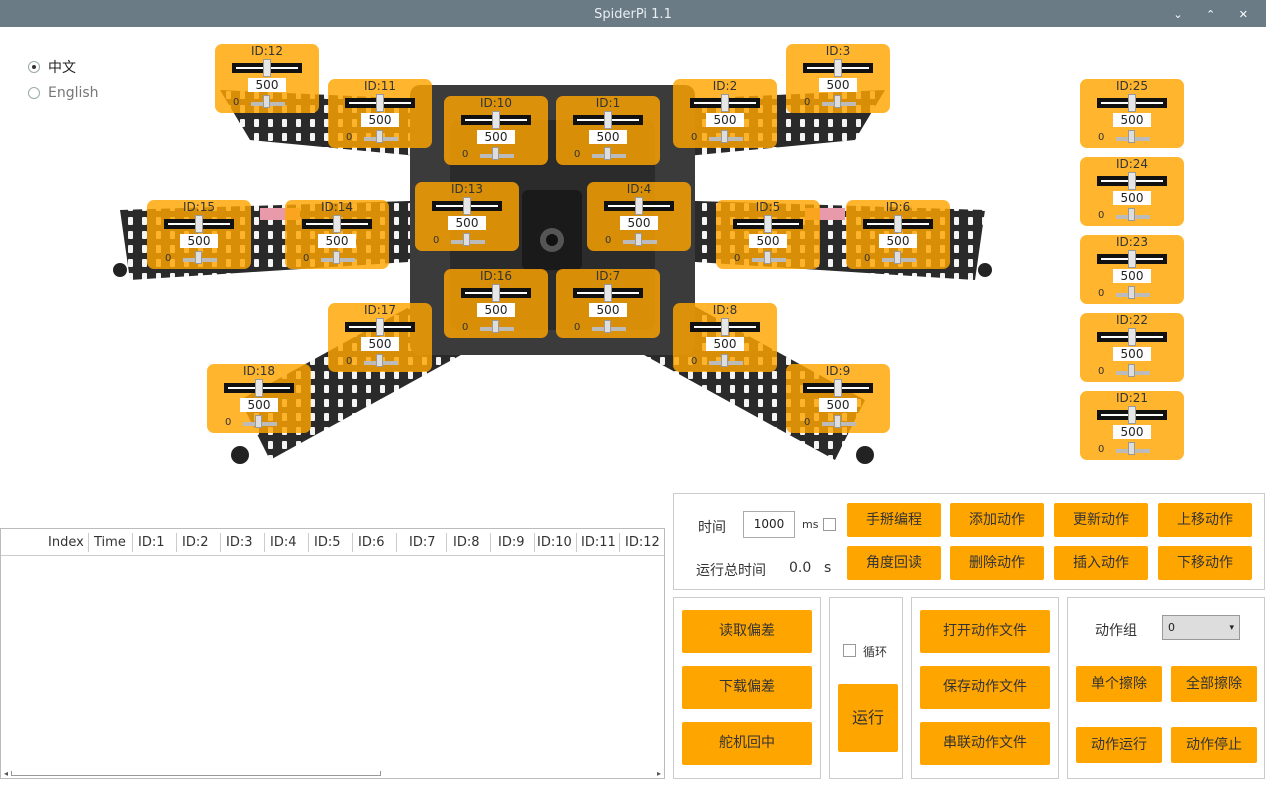  Describe the element at coordinates (1132, 269) in the screenshot. I see `servo-panel-23: ID:23 500 0` at that location.